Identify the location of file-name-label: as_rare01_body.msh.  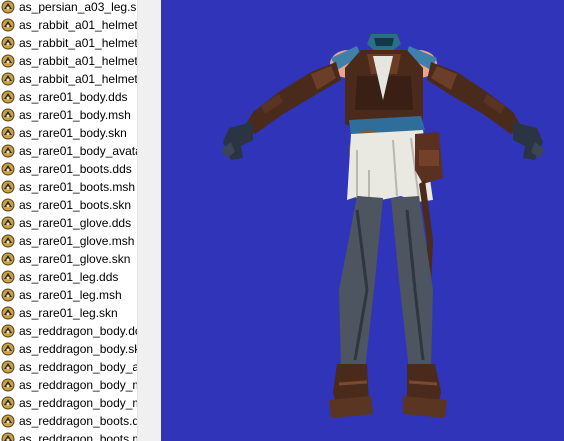
(75, 115).